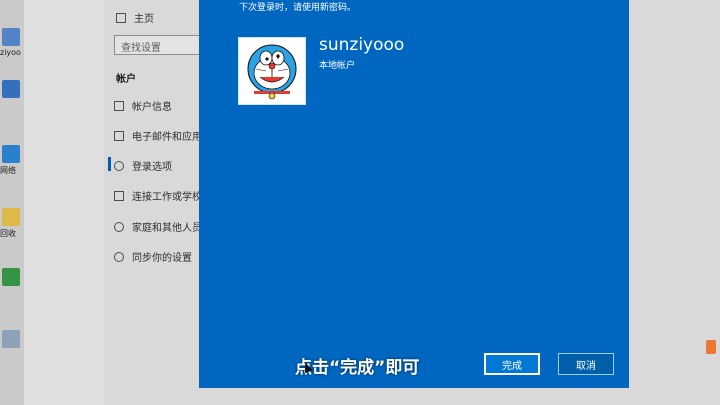  I want to click on avatar, so click(272, 71).